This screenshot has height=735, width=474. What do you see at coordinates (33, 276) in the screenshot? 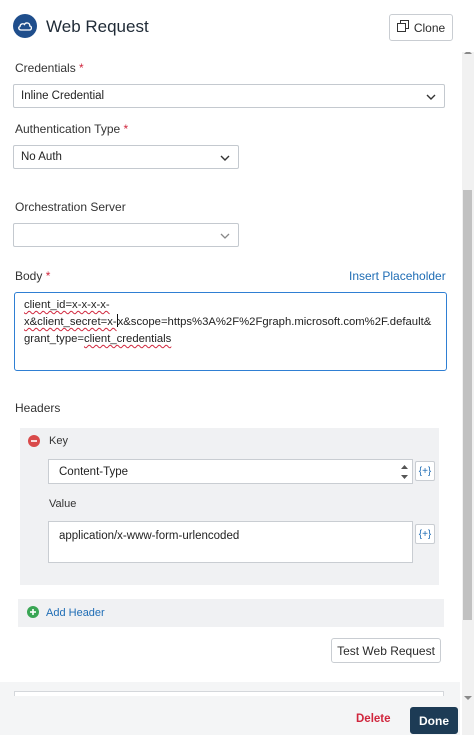
I see `body-label: Body *` at bounding box center [33, 276].